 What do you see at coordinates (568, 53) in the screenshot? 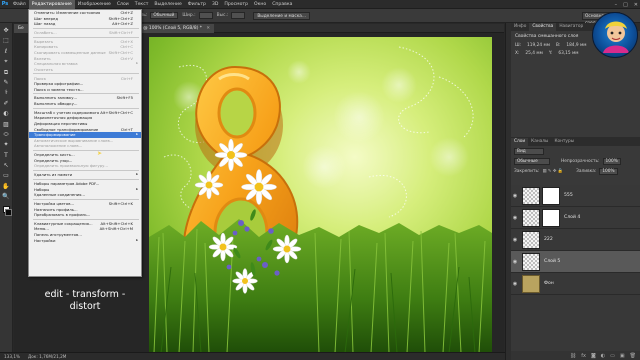
I see `y-value: 63,15 мм` at bounding box center [568, 53].